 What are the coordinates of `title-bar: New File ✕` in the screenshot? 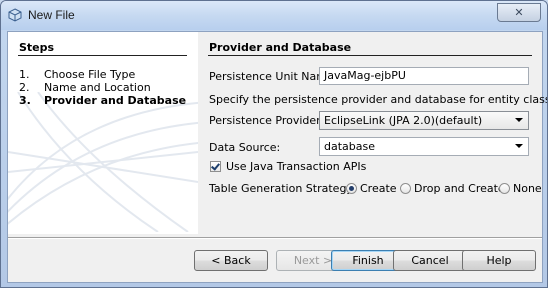 It's located at (274, 15).